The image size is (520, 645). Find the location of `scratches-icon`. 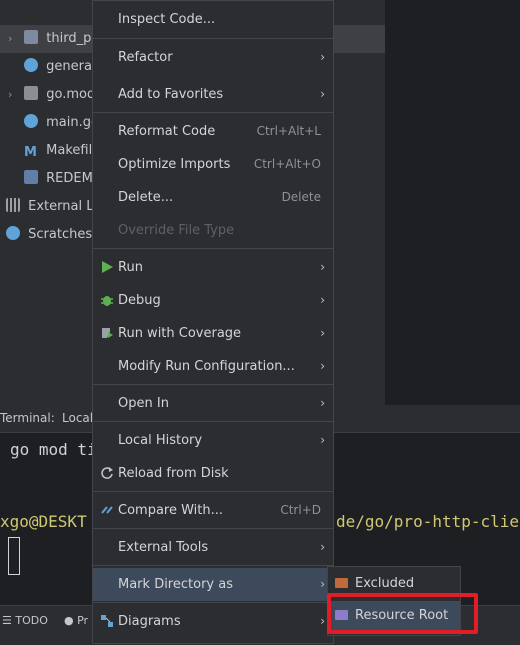

scratches-icon is located at coordinates (13, 233).